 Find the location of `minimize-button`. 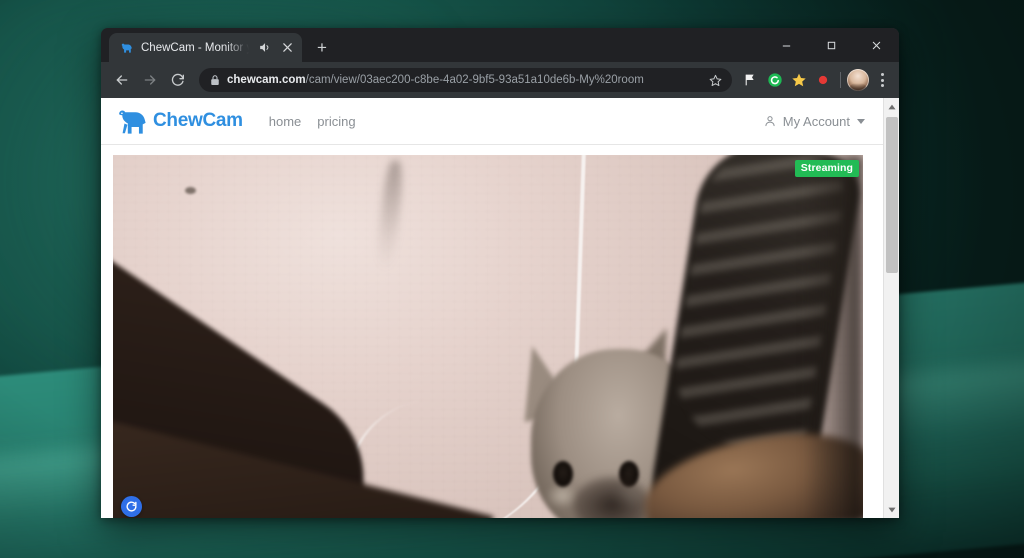

minimize-button is located at coordinates (786, 45).